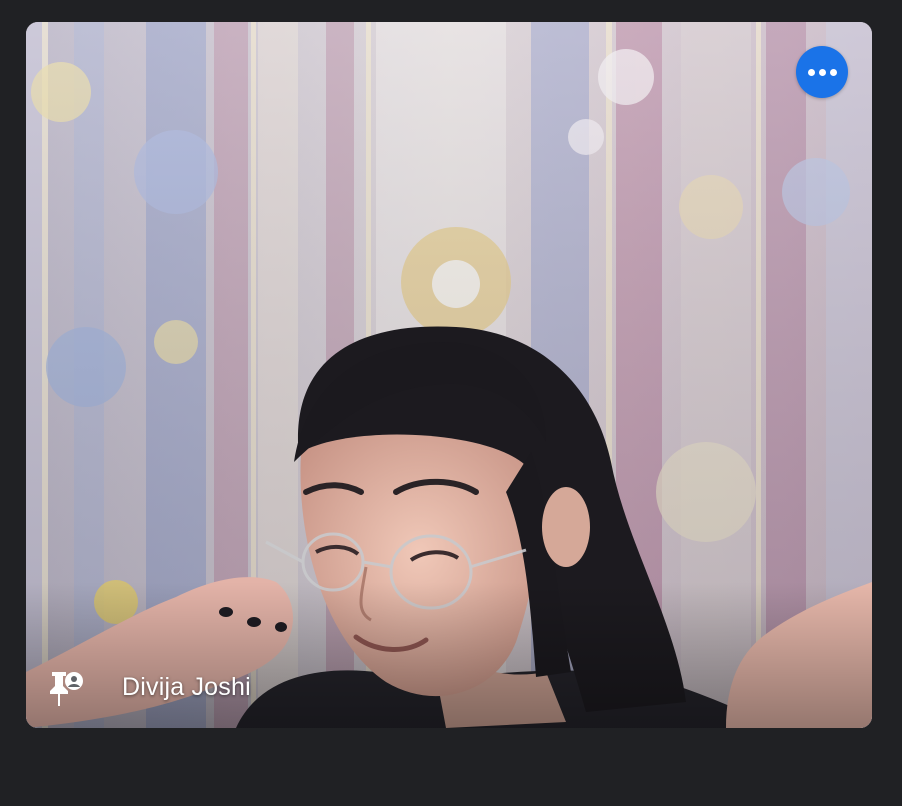 This screenshot has height=806, width=902. I want to click on pin-button, so click(66, 688).